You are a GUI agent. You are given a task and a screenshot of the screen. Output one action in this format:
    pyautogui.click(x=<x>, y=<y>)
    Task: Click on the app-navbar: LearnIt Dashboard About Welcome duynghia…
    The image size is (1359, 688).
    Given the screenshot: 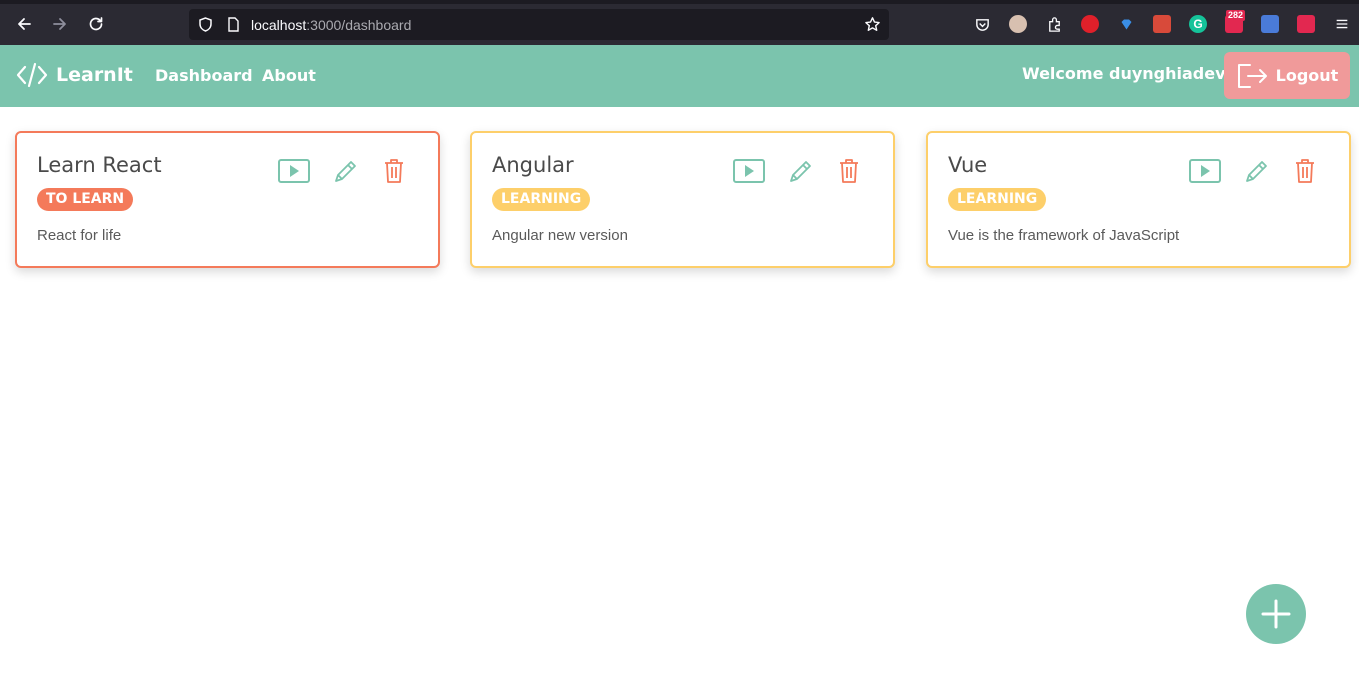 What is the action you would take?
    pyautogui.click(x=679, y=76)
    